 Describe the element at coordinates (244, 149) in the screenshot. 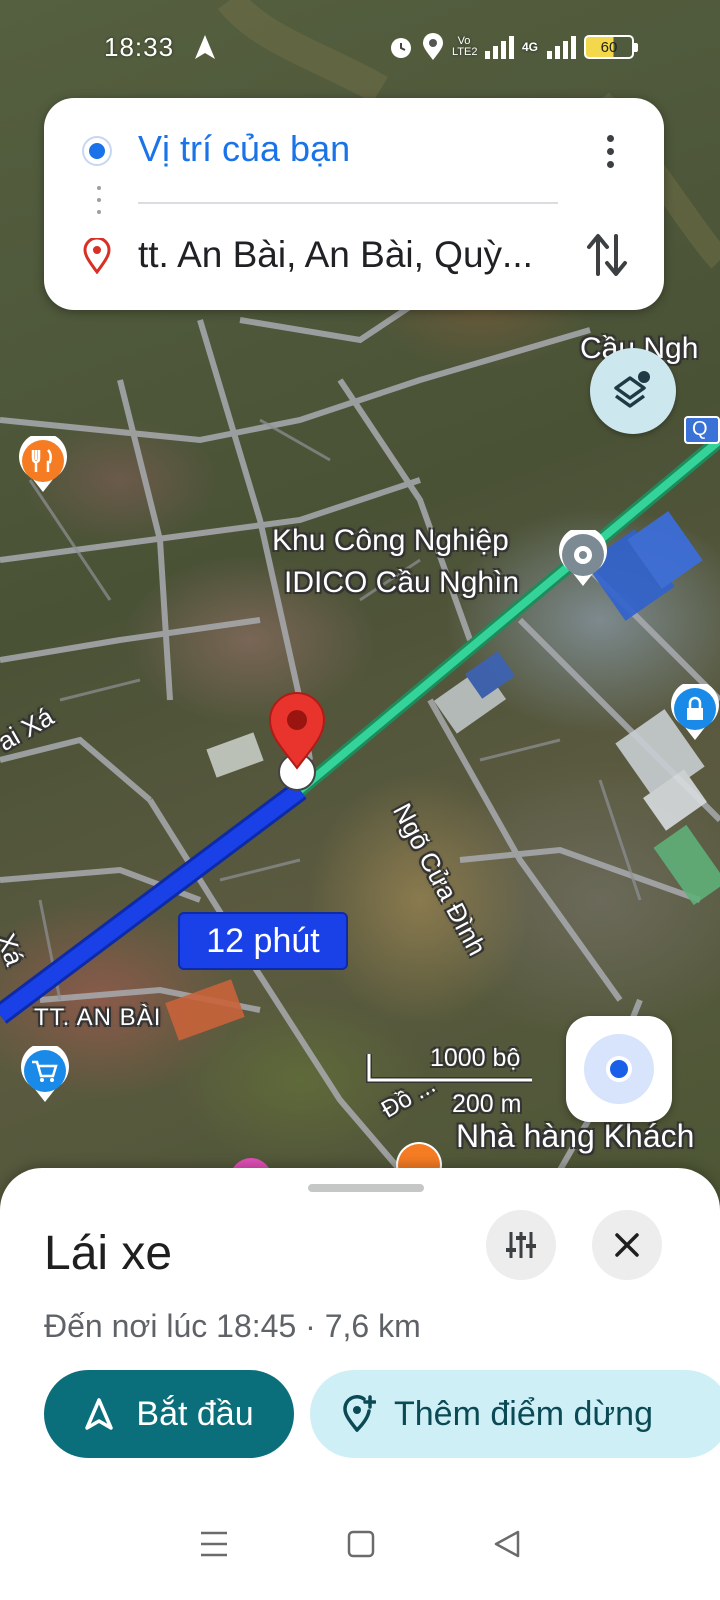

I see `origin-field: Vị trí của bạn` at that location.